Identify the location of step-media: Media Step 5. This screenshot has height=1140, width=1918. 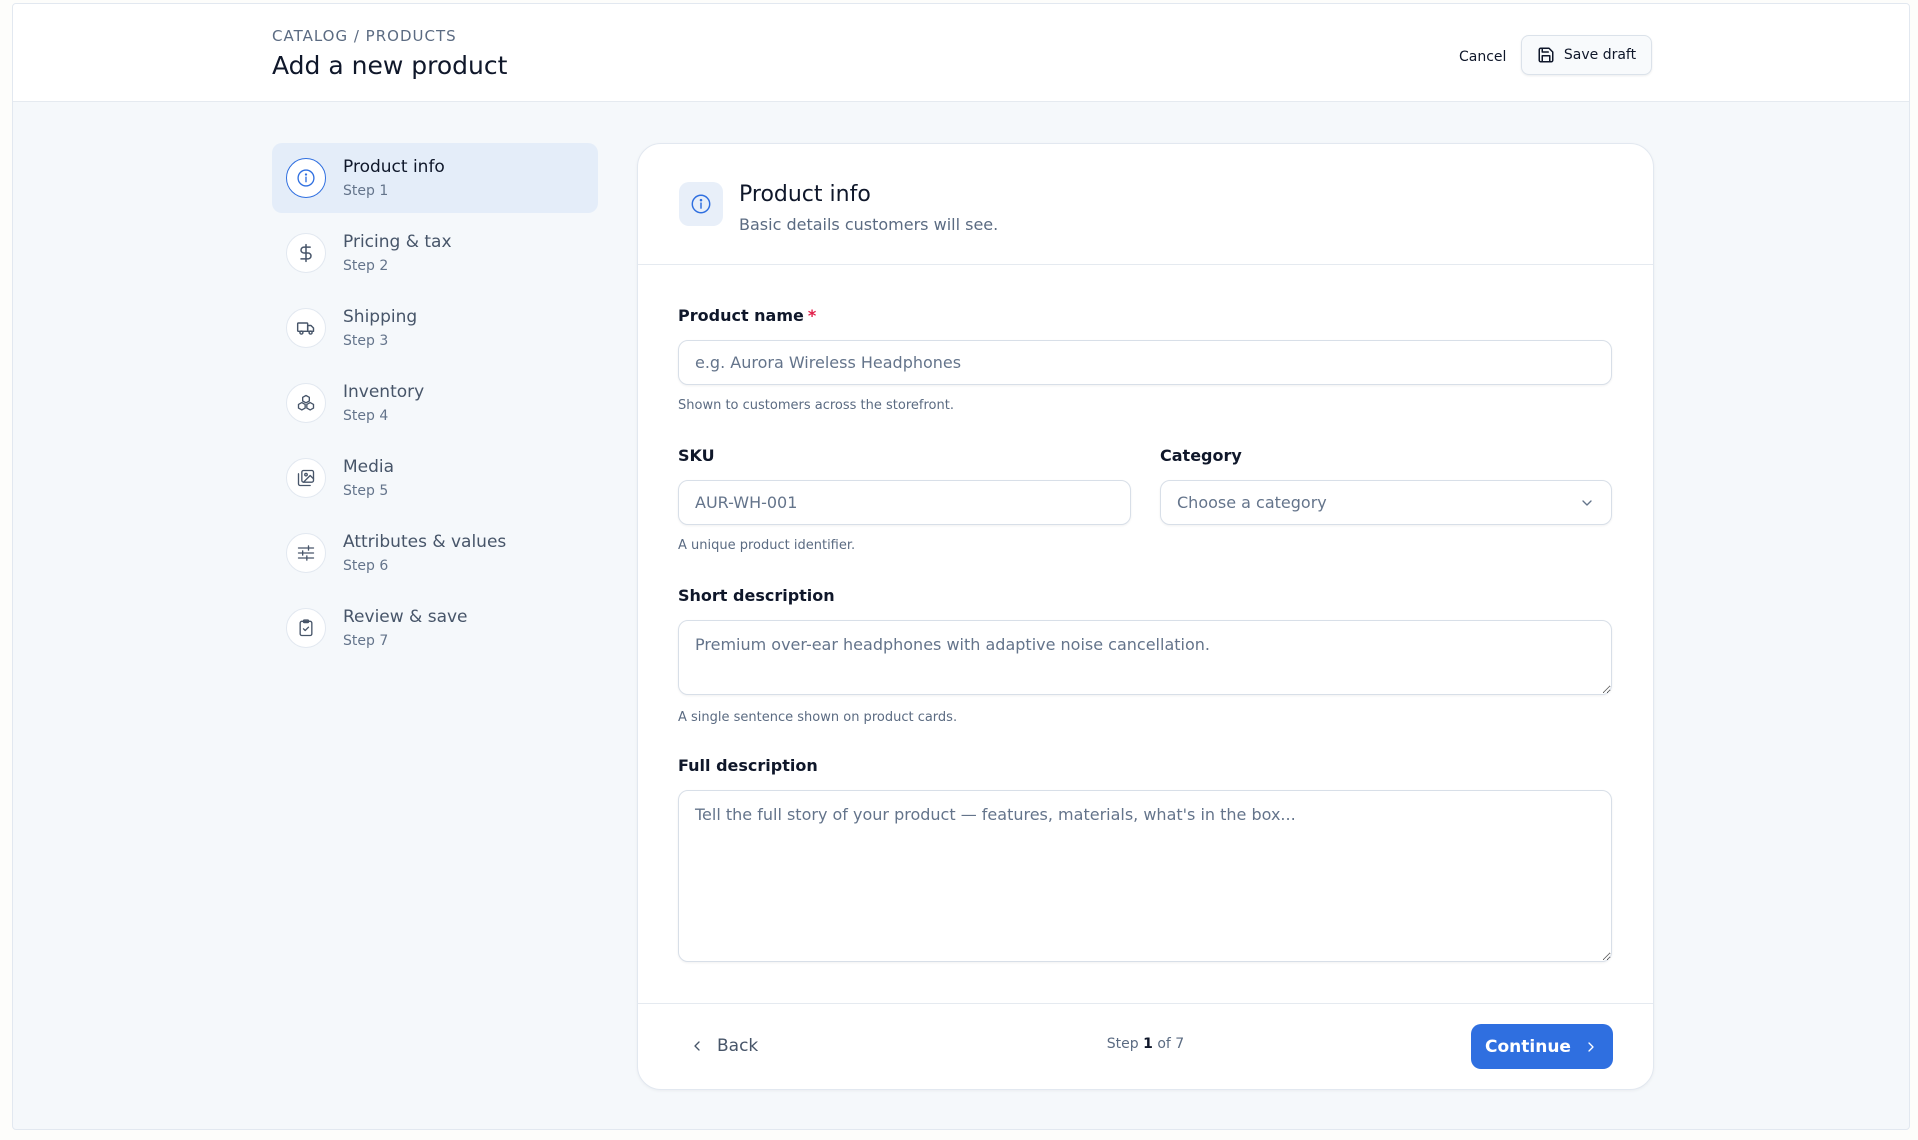
(435, 478).